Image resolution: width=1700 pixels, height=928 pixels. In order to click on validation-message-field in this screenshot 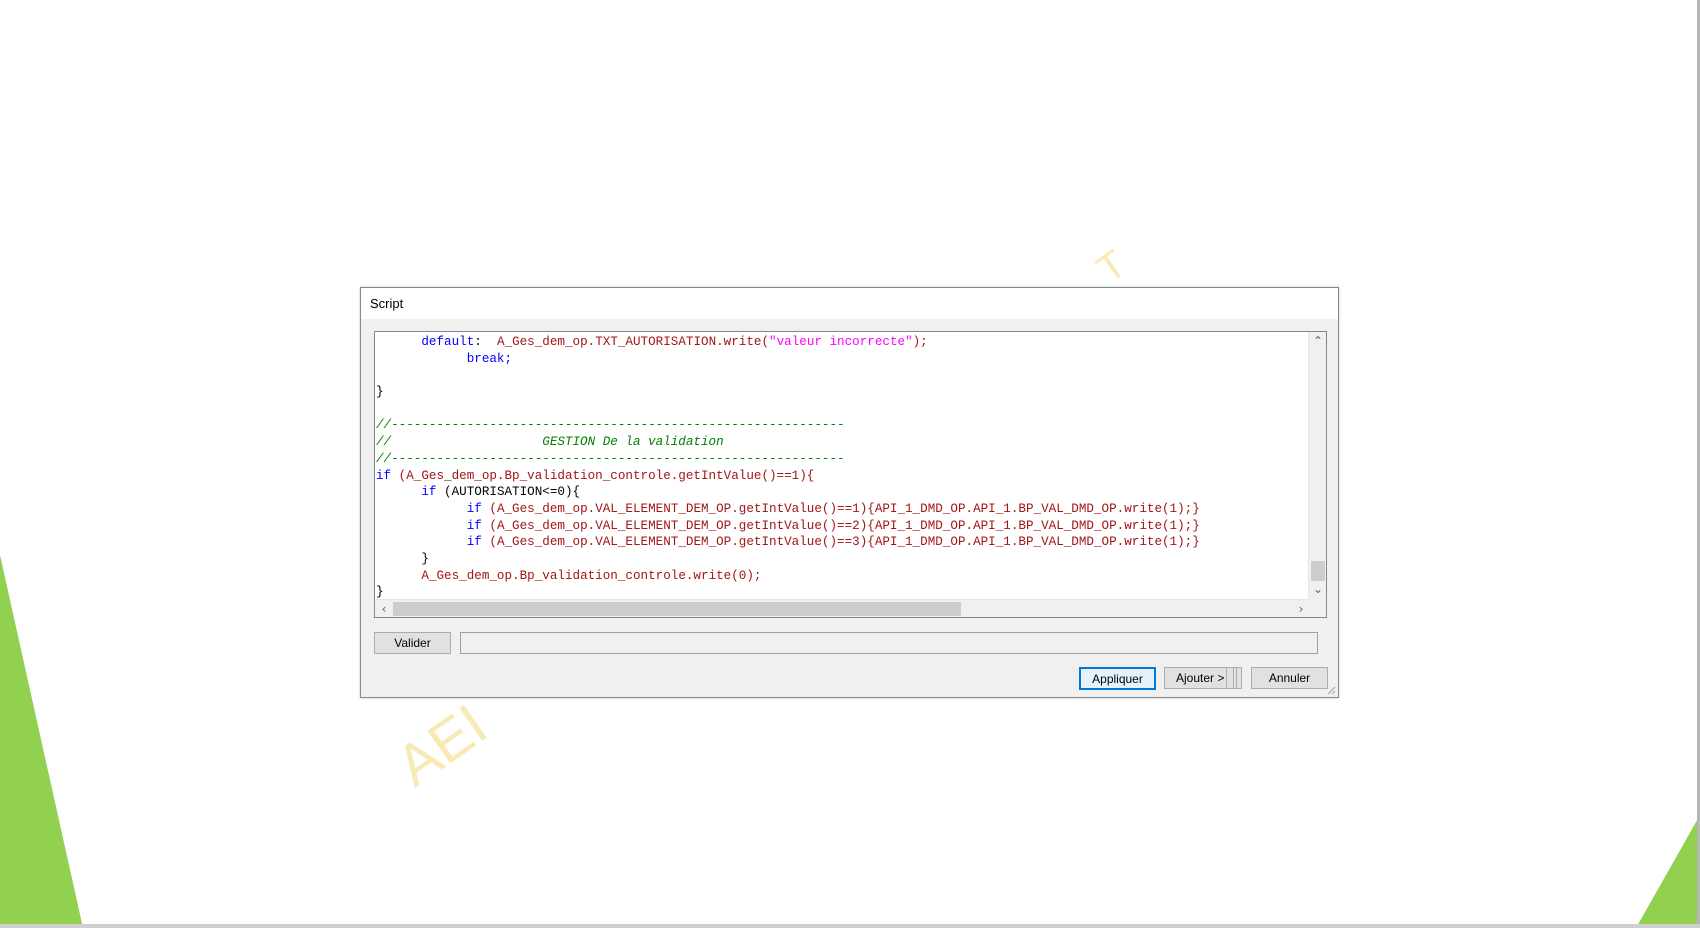, I will do `click(889, 643)`.